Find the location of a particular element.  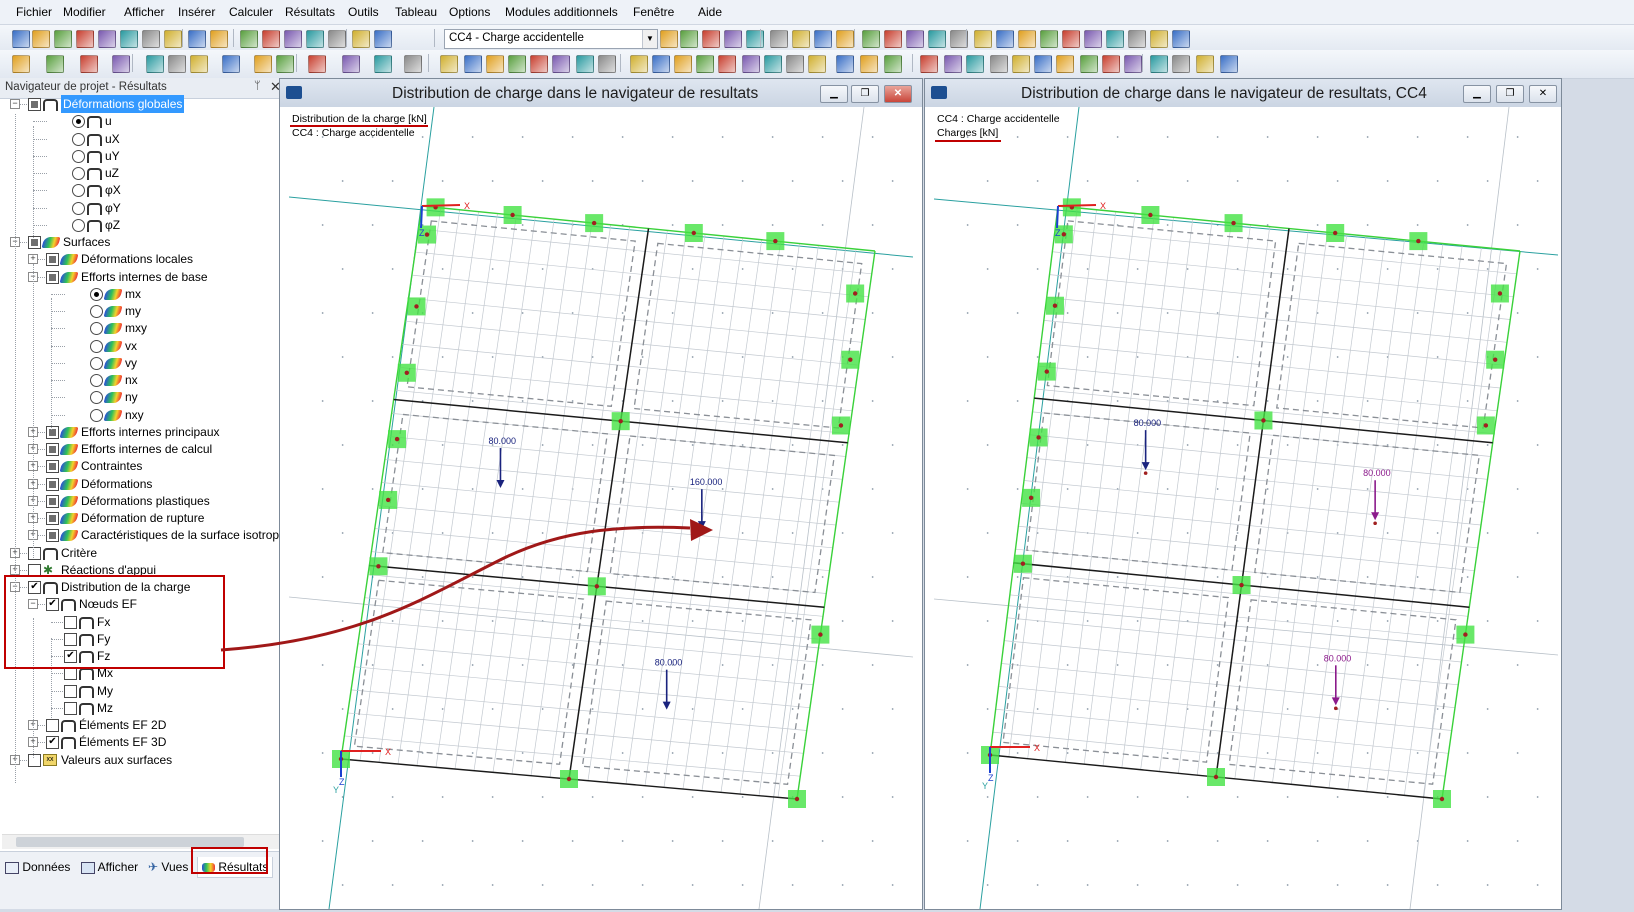

menu-calculer: Calculer is located at coordinates (251, 12).